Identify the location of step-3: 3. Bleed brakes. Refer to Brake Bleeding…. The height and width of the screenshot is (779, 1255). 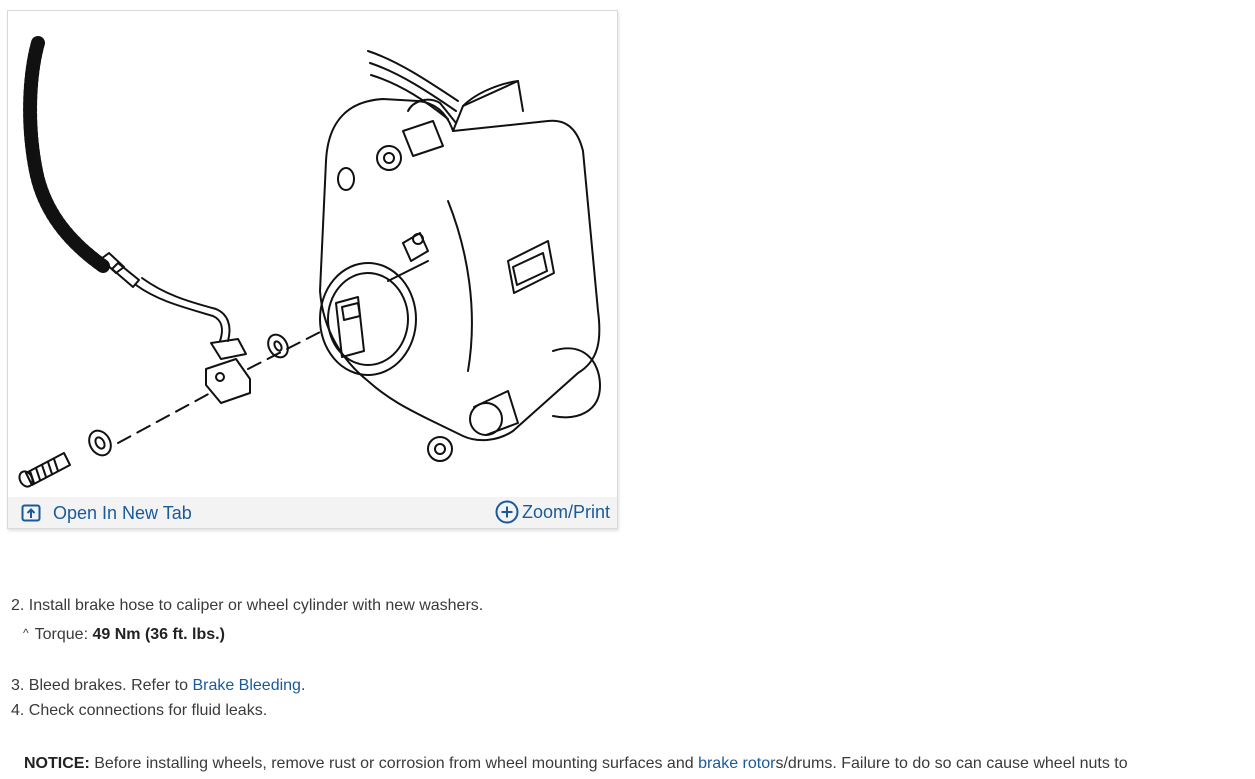
(158, 686).